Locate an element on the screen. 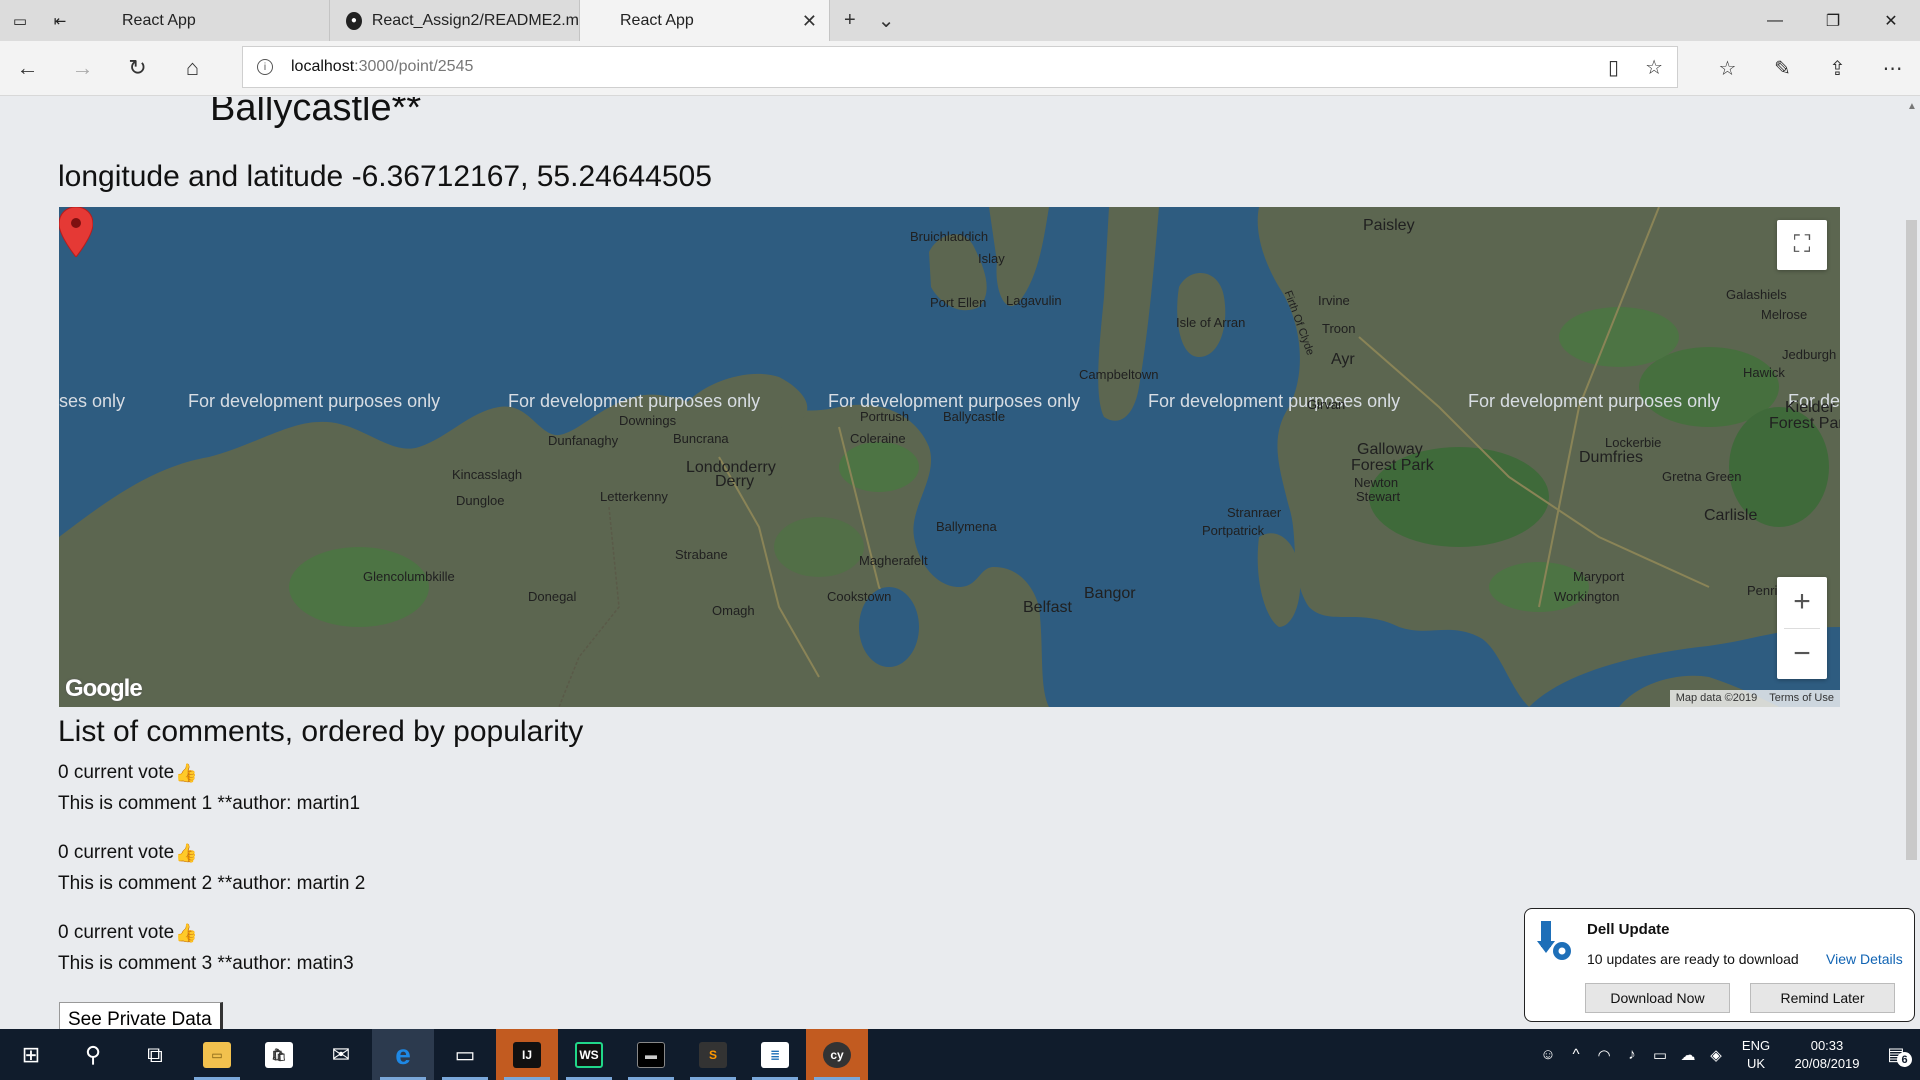 This screenshot has height=1080, width=1920. intellij-icon: IJ is located at coordinates (527, 1054).